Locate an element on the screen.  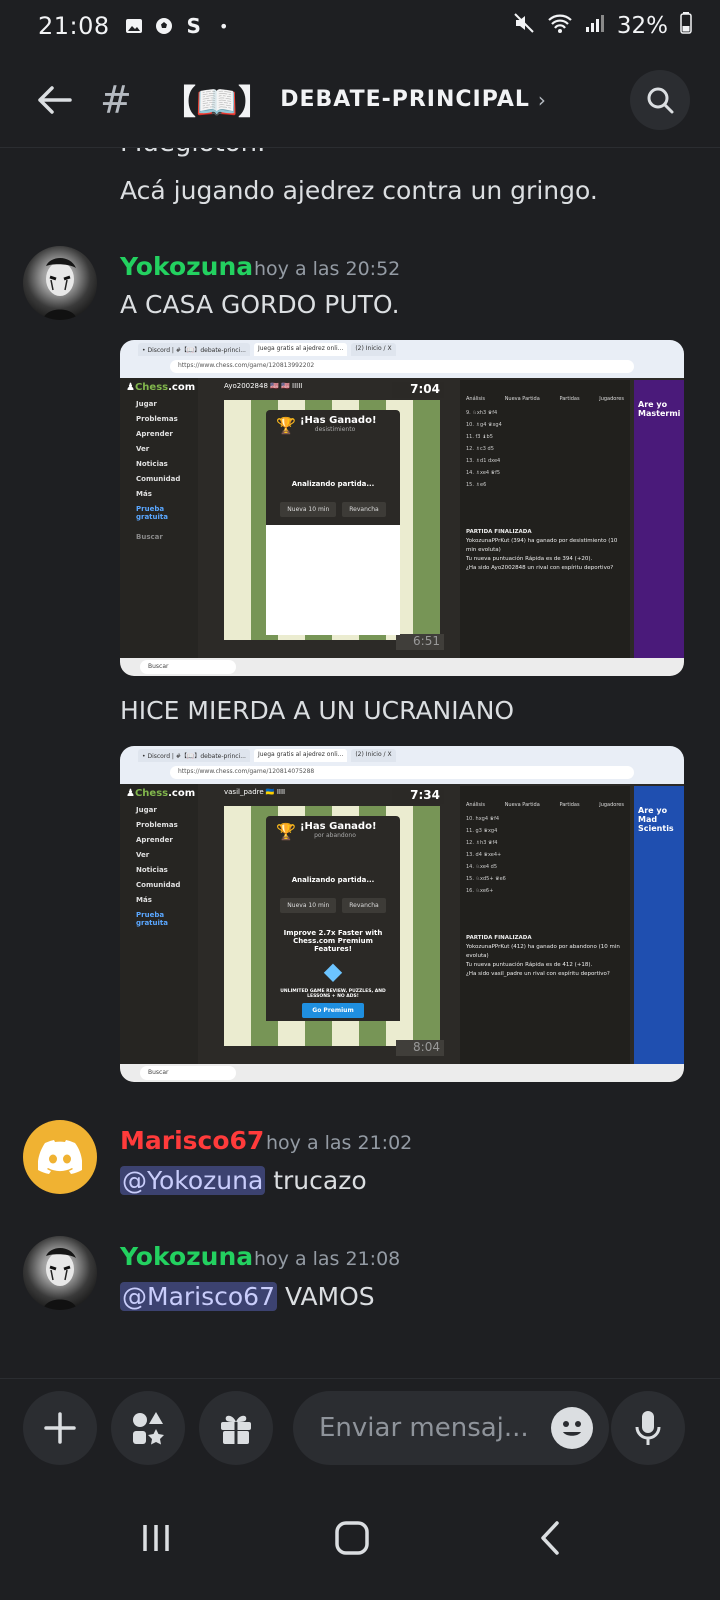
user-mention: @Marisco67 is located at coordinates (198, 1296).